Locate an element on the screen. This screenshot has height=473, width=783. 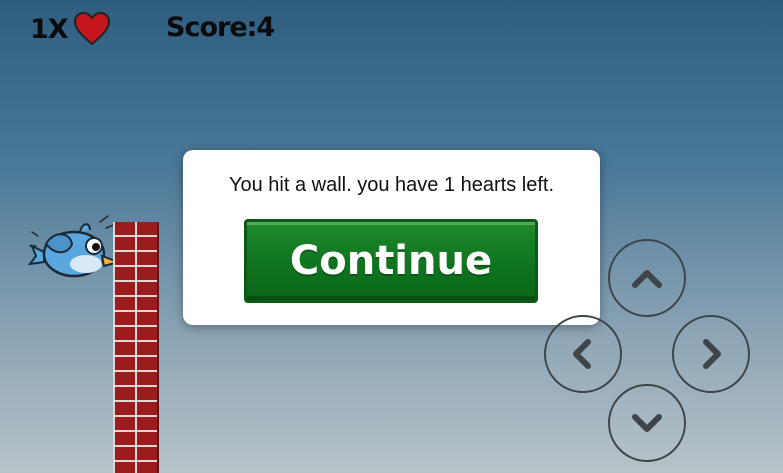
down-arrow-icon is located at coordinates (647, 423).